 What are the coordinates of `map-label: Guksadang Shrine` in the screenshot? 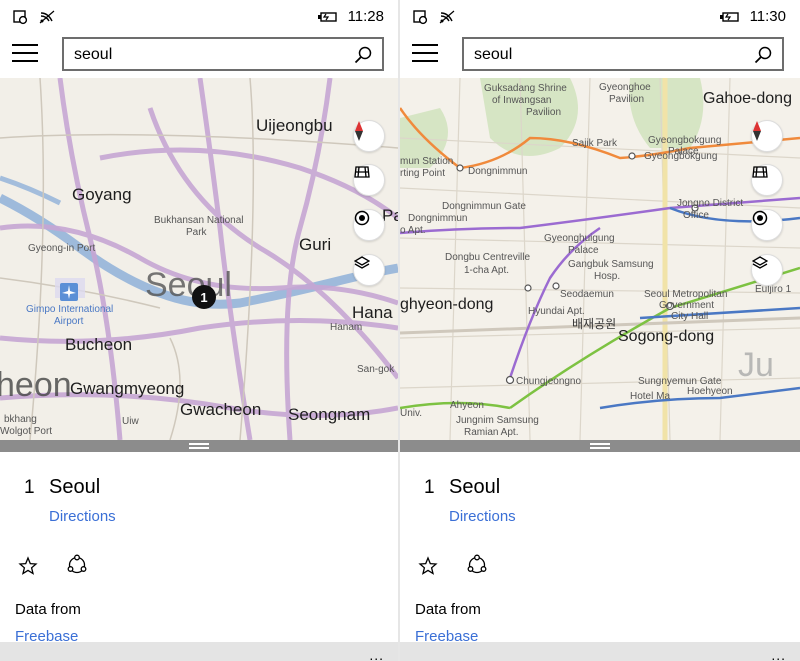 It's located at (525, 88).